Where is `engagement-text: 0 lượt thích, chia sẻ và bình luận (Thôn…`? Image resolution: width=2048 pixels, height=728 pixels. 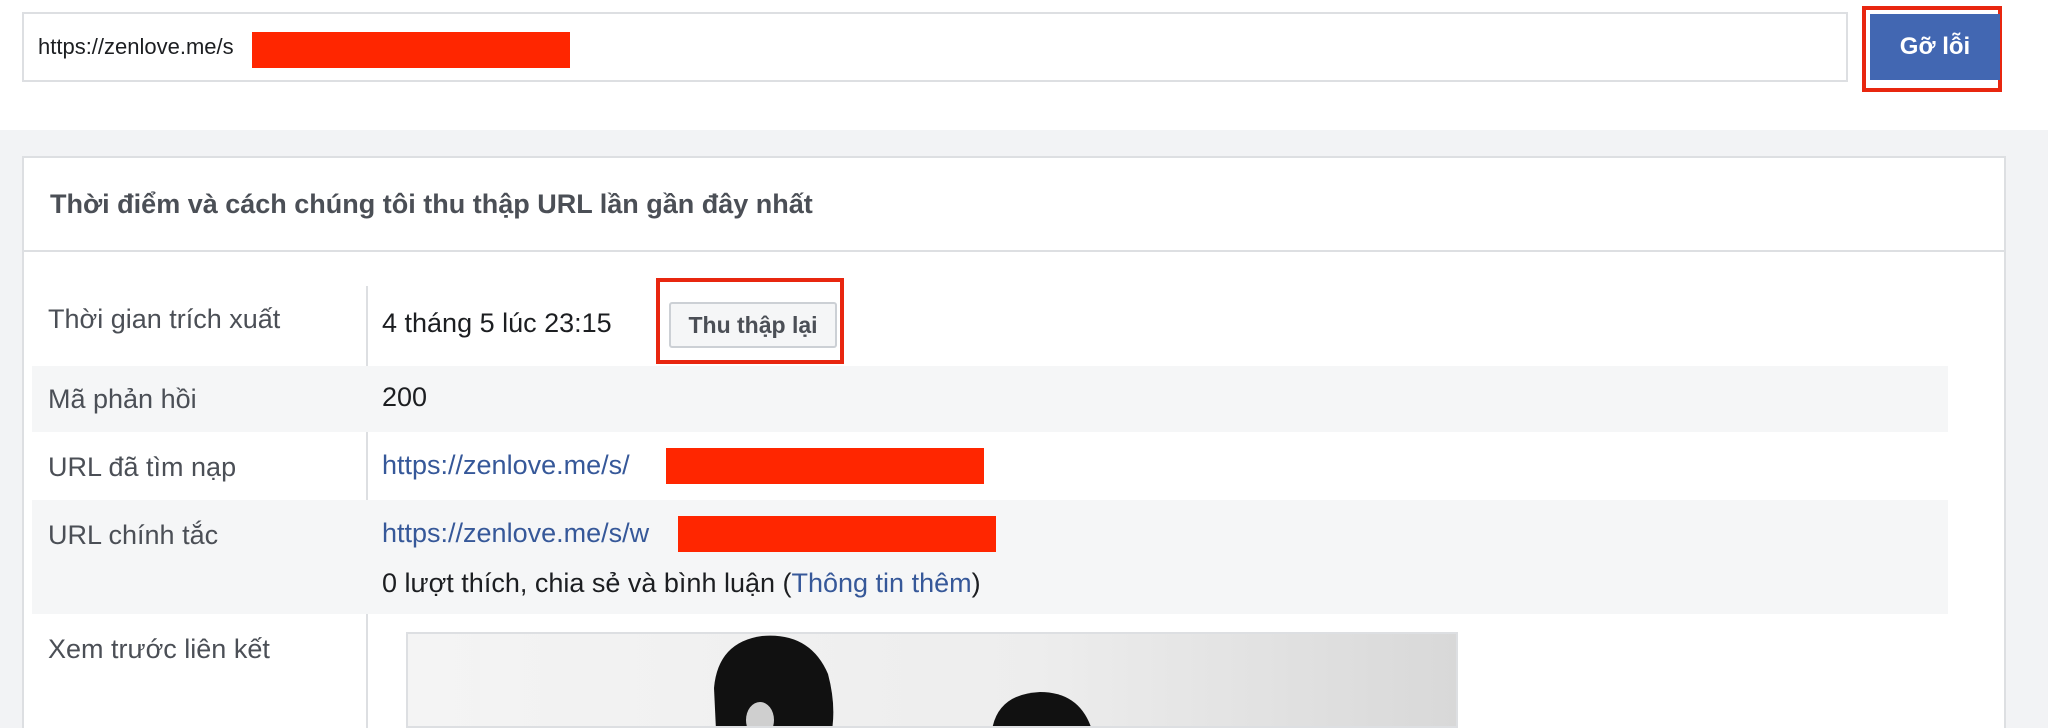
engagement-text: 0 lượt thích, chia sẻ và bình luận (Thôn… is located at coordinates (681, 583).